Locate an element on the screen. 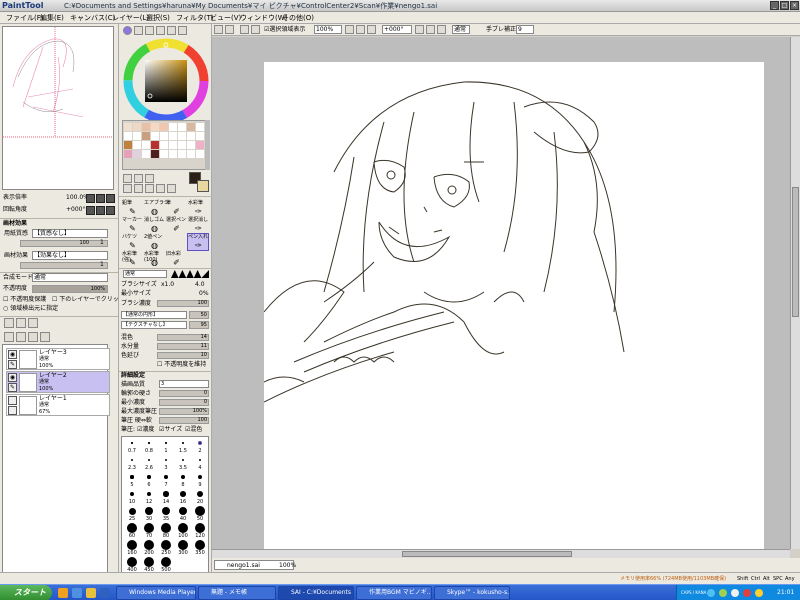  menu-filter: フィルタ(T) is located at coordinates (195, 18).